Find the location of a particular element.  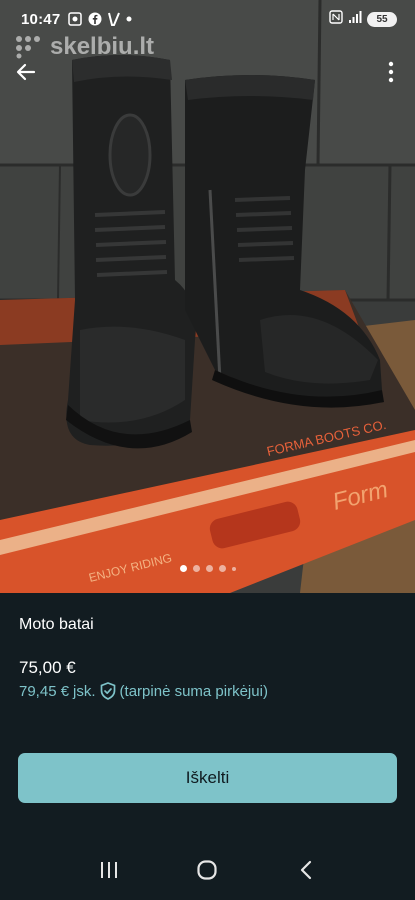

recent-apps-button is located at coordinates (109, 870).